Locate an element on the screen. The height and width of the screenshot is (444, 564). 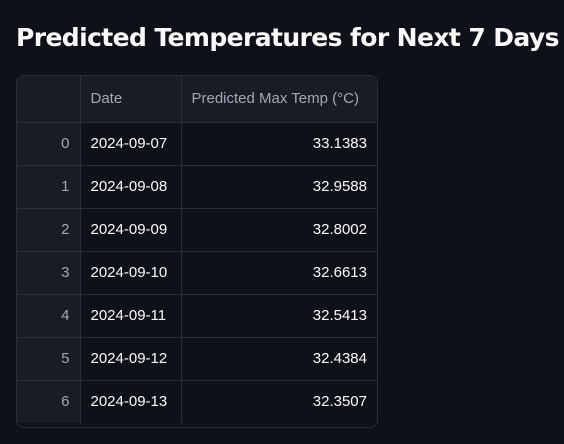
table-header-row: Date Predicted Max Temp (°C) is located at coordinates (197, 99).